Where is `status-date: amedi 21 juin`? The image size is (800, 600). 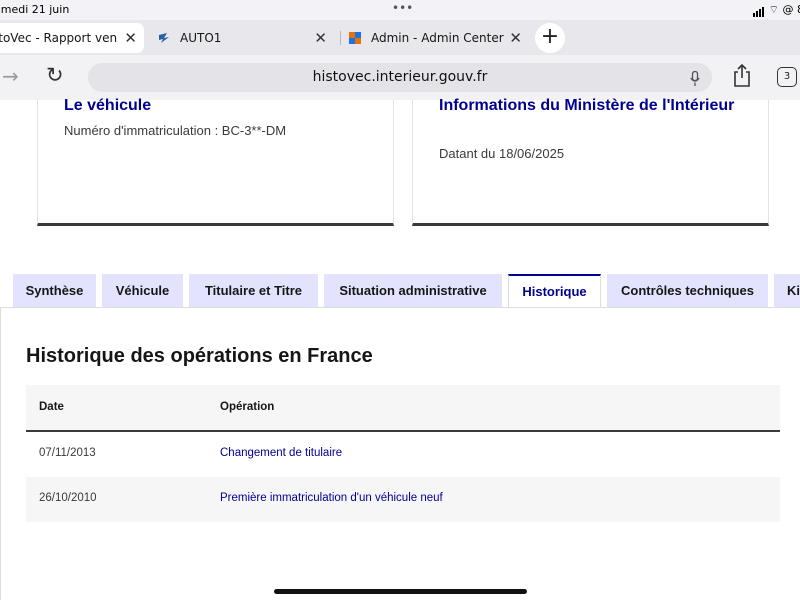
status-date: amedi 21 juin is located at coordinates (35, 9).